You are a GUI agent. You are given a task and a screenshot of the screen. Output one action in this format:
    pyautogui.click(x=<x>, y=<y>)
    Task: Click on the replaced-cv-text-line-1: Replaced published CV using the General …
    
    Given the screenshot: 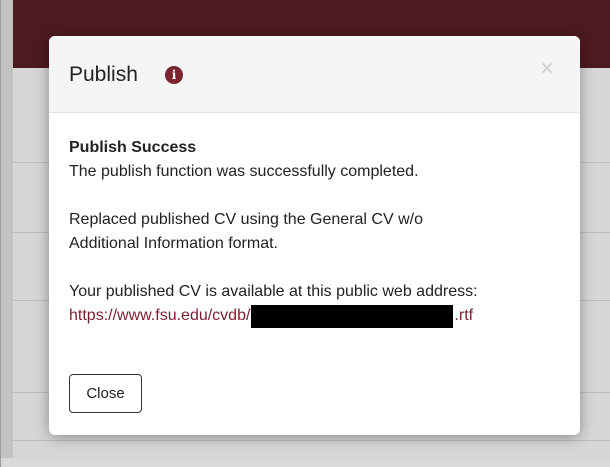 What is the action you would take?
    pyautogui.click(x=246, y=219)
    